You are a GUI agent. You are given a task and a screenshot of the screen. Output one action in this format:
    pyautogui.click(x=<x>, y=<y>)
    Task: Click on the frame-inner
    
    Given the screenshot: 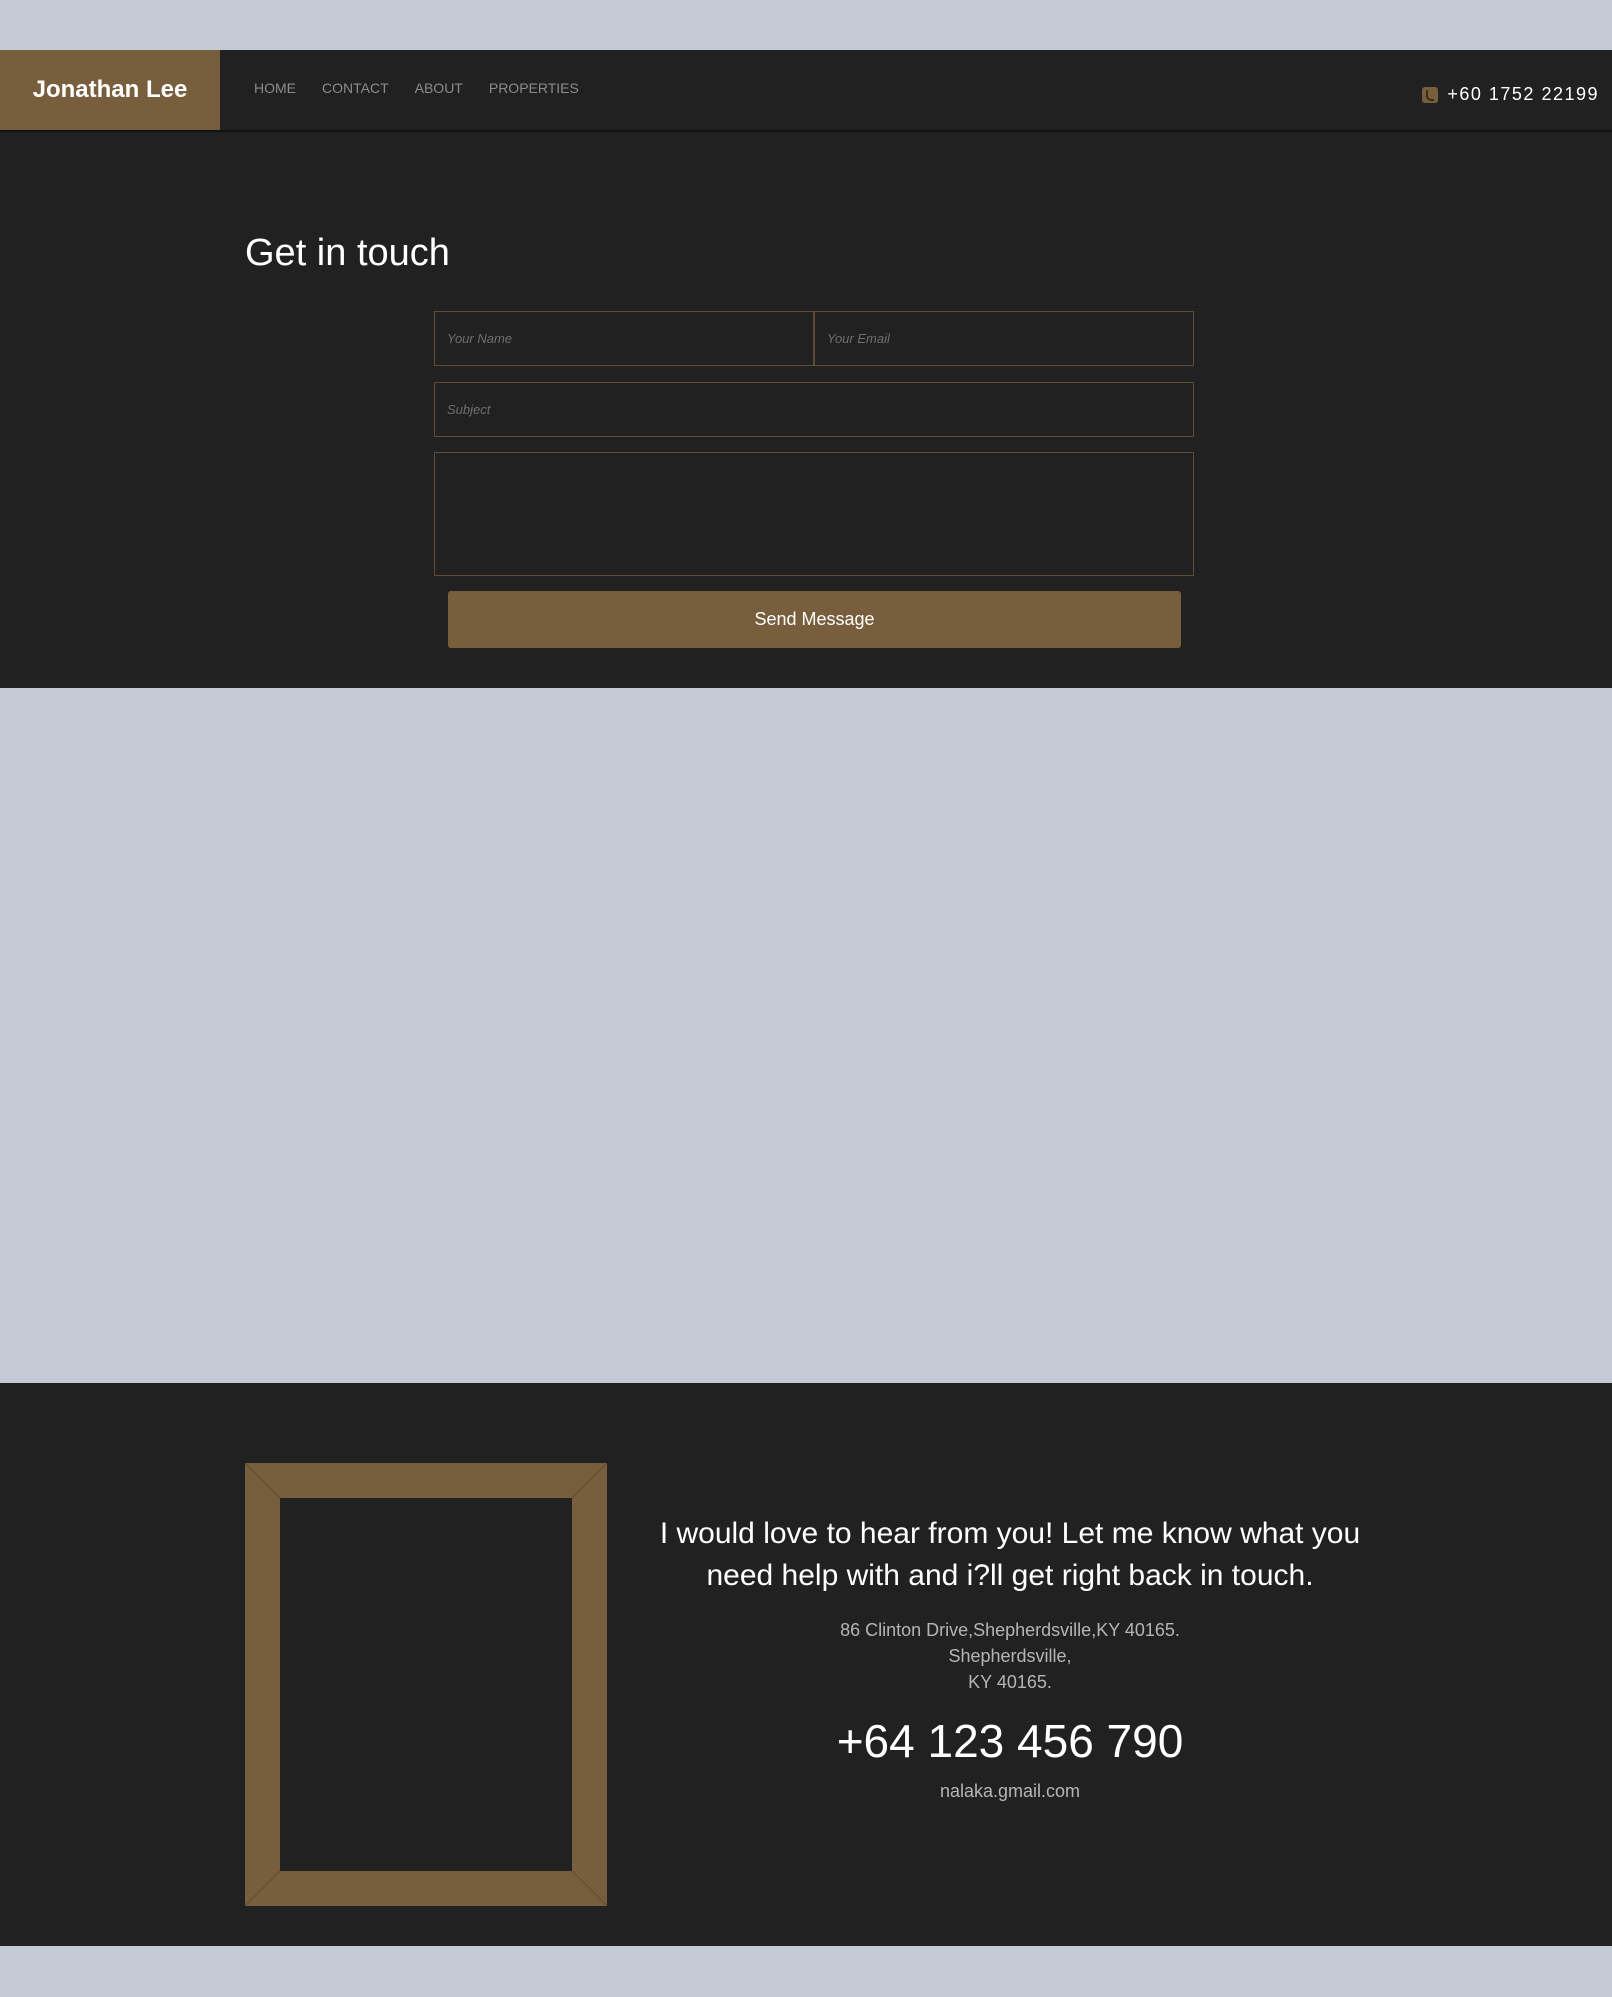 What is the action you would take?
    pyautogui.click(x=426, y=1684)
    